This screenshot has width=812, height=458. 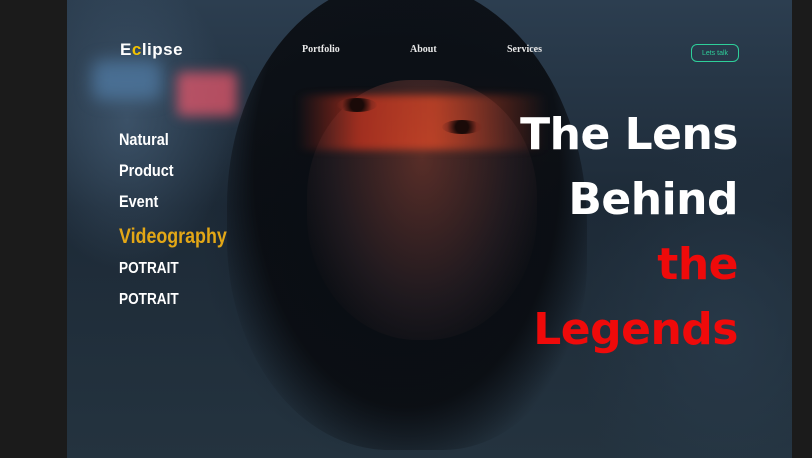 What do you see at coordinates (524, 49) in the screenshot?
I see `nav-services: Services` at bounding box center [524, 49].